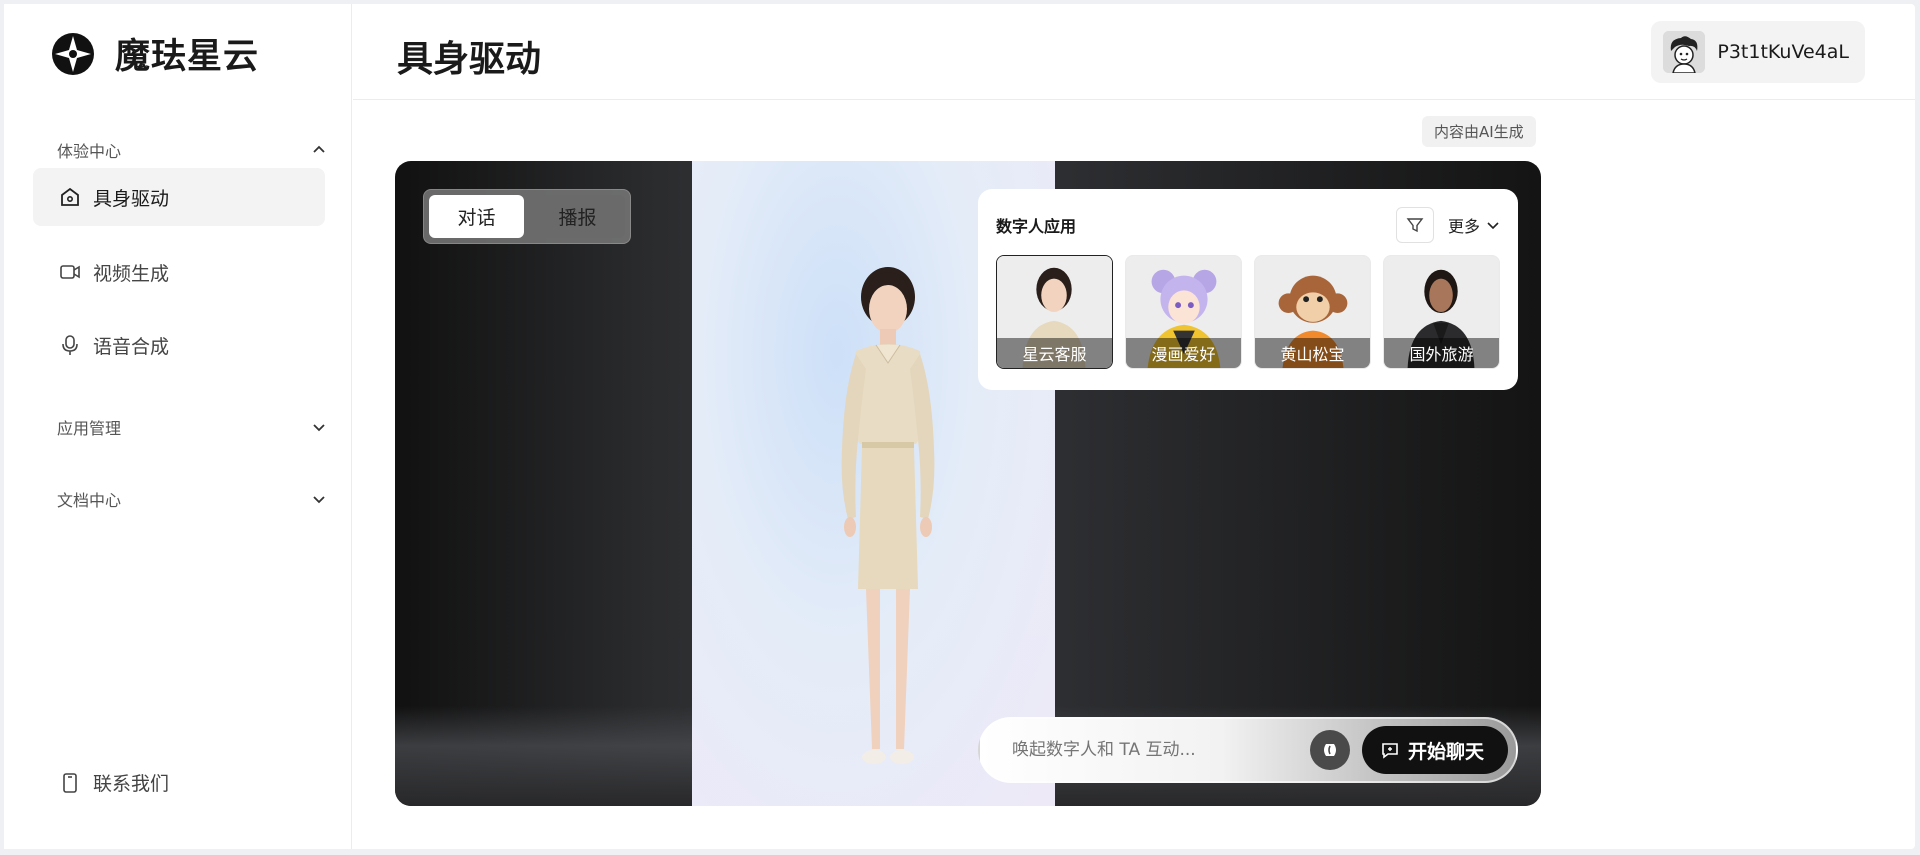 The image size is (1920, 855). I want to click on avatar-card-monkey: 黄山松宝, so click(1312, 312).